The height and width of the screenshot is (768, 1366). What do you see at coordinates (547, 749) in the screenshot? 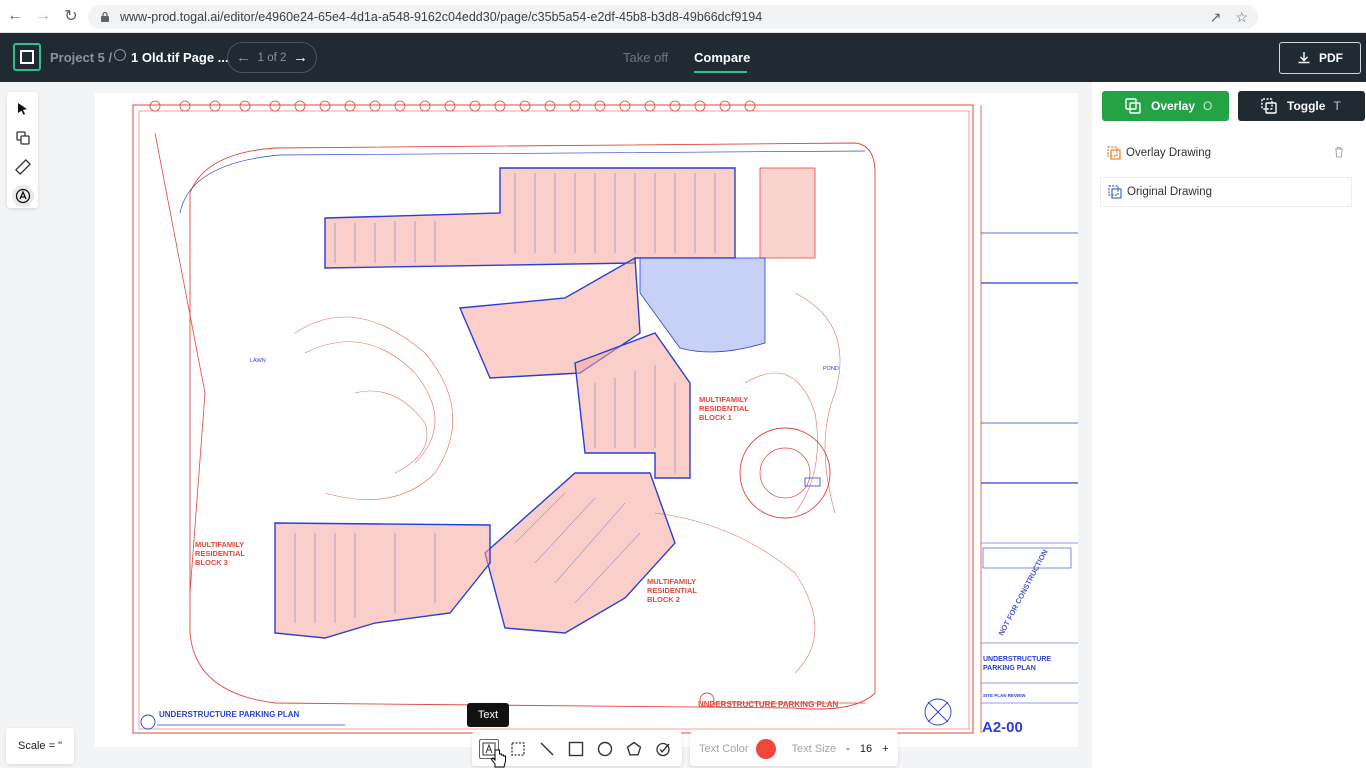
I see `line-tool-icon` at bounding box center [547, 749].